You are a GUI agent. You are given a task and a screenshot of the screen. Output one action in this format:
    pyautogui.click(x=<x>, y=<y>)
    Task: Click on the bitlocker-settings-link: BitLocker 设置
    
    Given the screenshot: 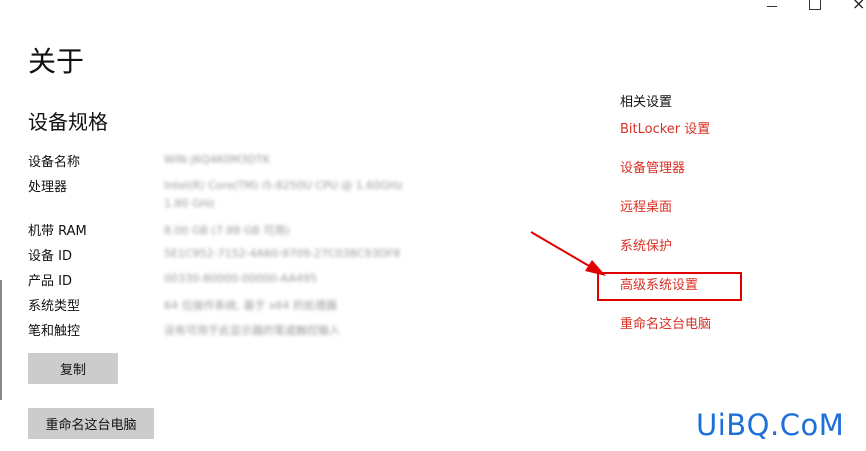 What is the action you would take?
    pyautogui.click(x=665, y=127)
    